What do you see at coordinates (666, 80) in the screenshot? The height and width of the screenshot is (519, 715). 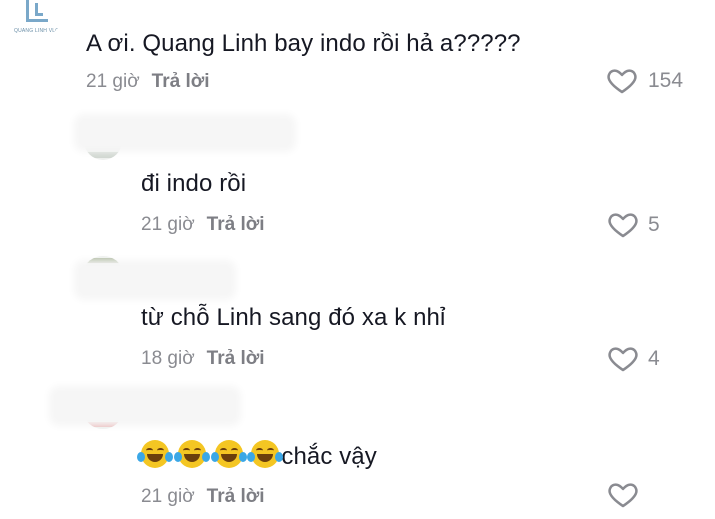 I see `like-count: 154` at bounding box center [666, 80].